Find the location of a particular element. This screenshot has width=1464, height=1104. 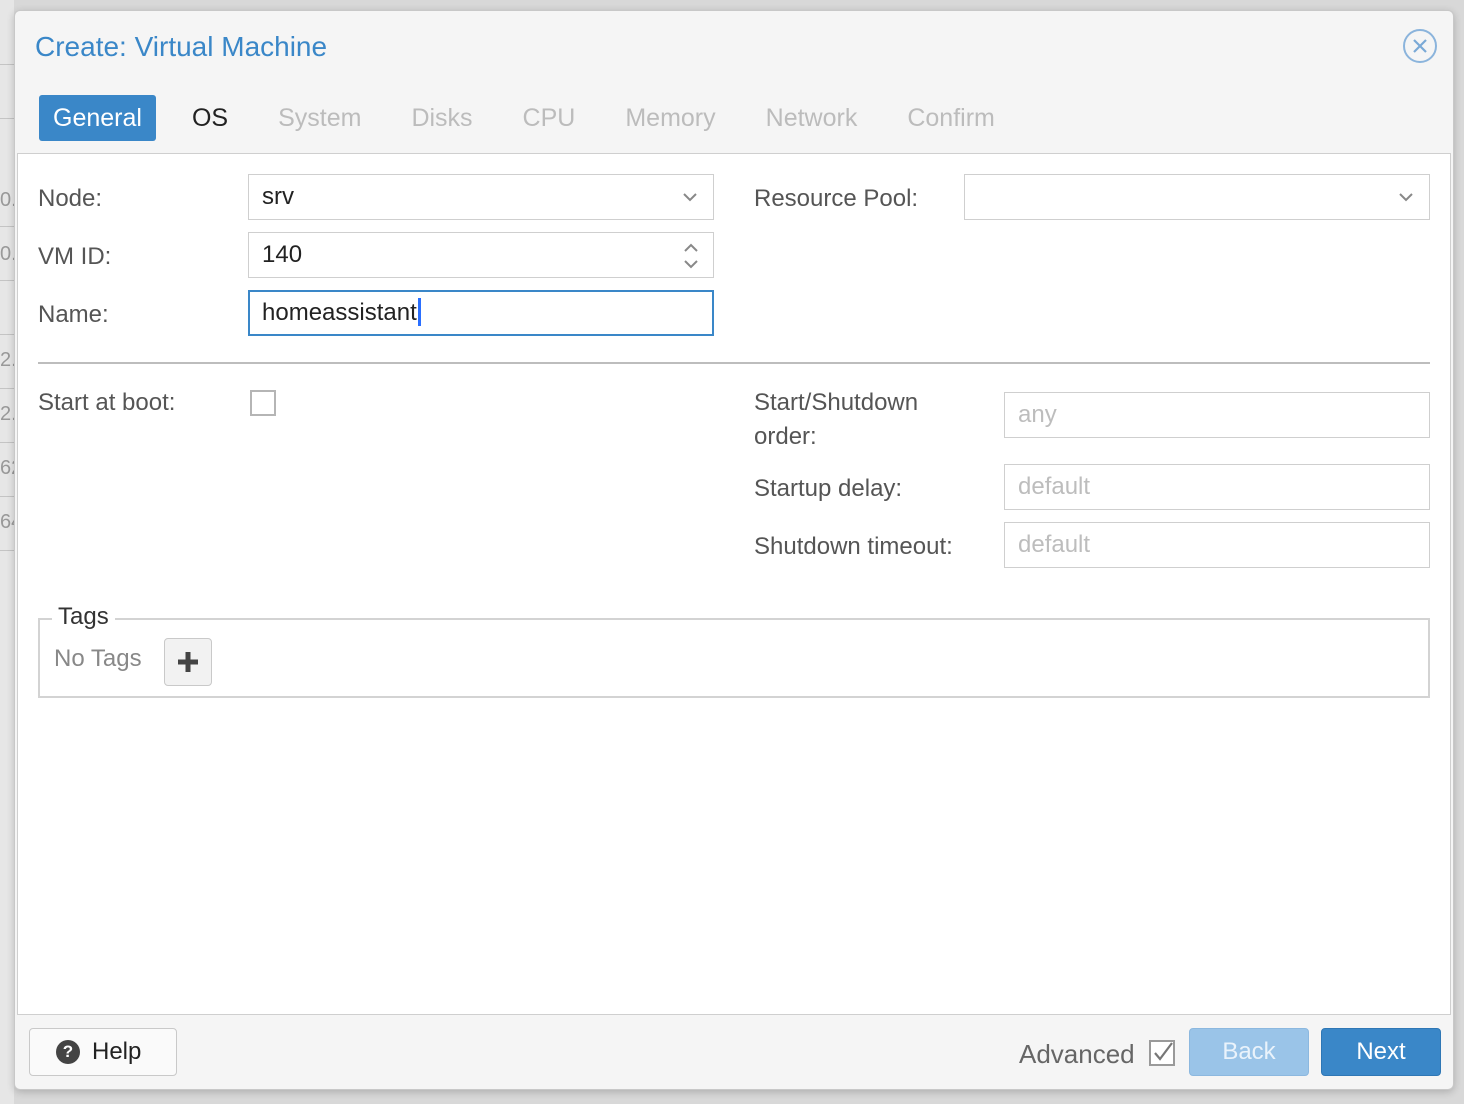

node-label: Node: is located at coordinates (70, 198).